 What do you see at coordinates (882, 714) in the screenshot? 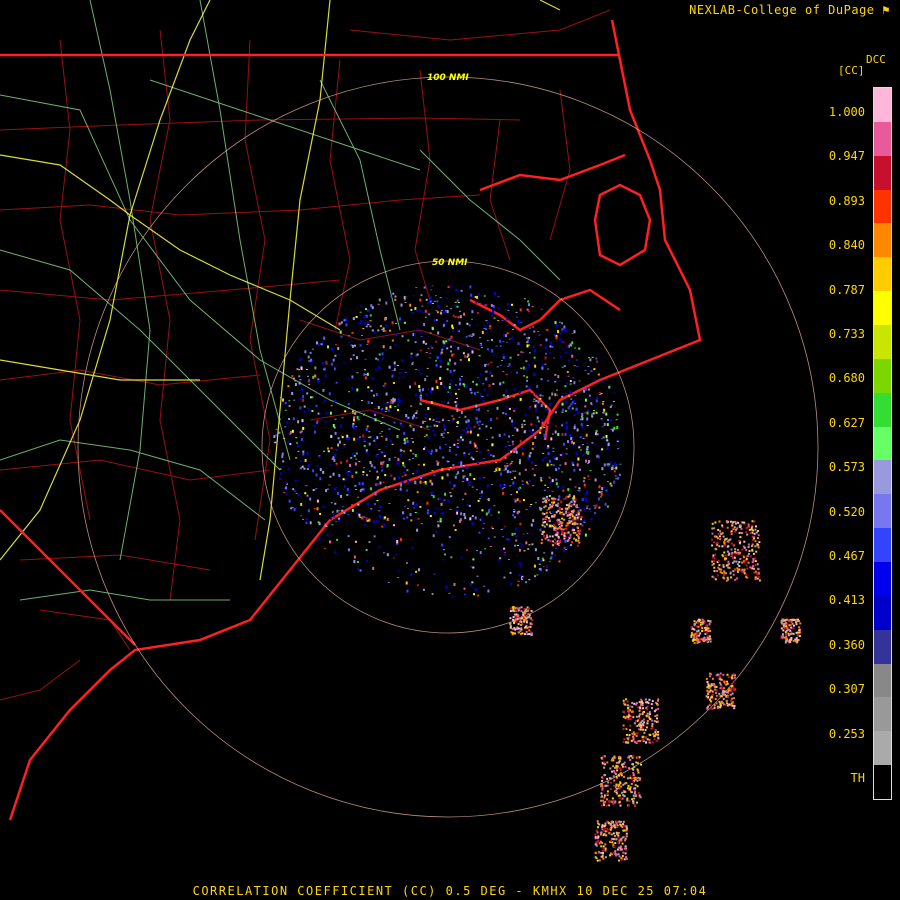
I see `legend-swatch` at bounding box center [882, 714].